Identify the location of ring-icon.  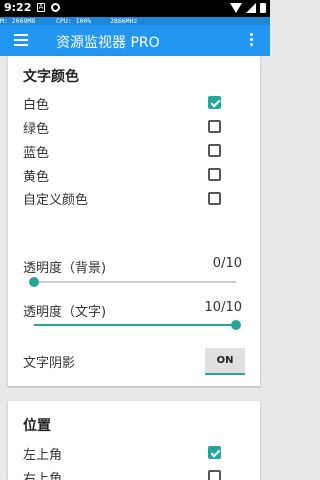
(55, 7).